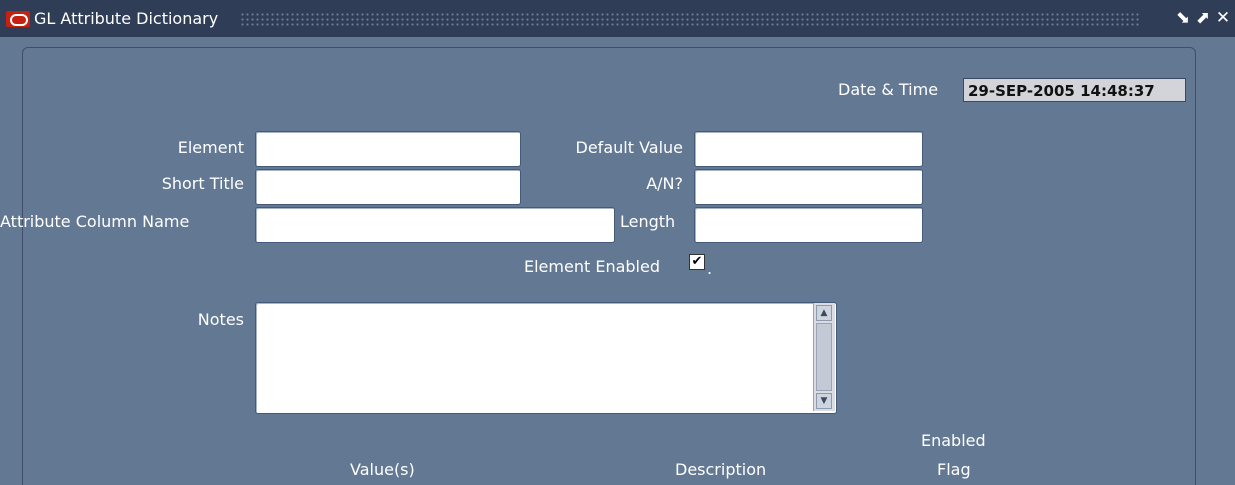 This screenshot has width=1235, height=485. What do you see at coordinates (710, 268) in the screenshot?
I see `checkbox-period: .` at bounding box center [710, 268].